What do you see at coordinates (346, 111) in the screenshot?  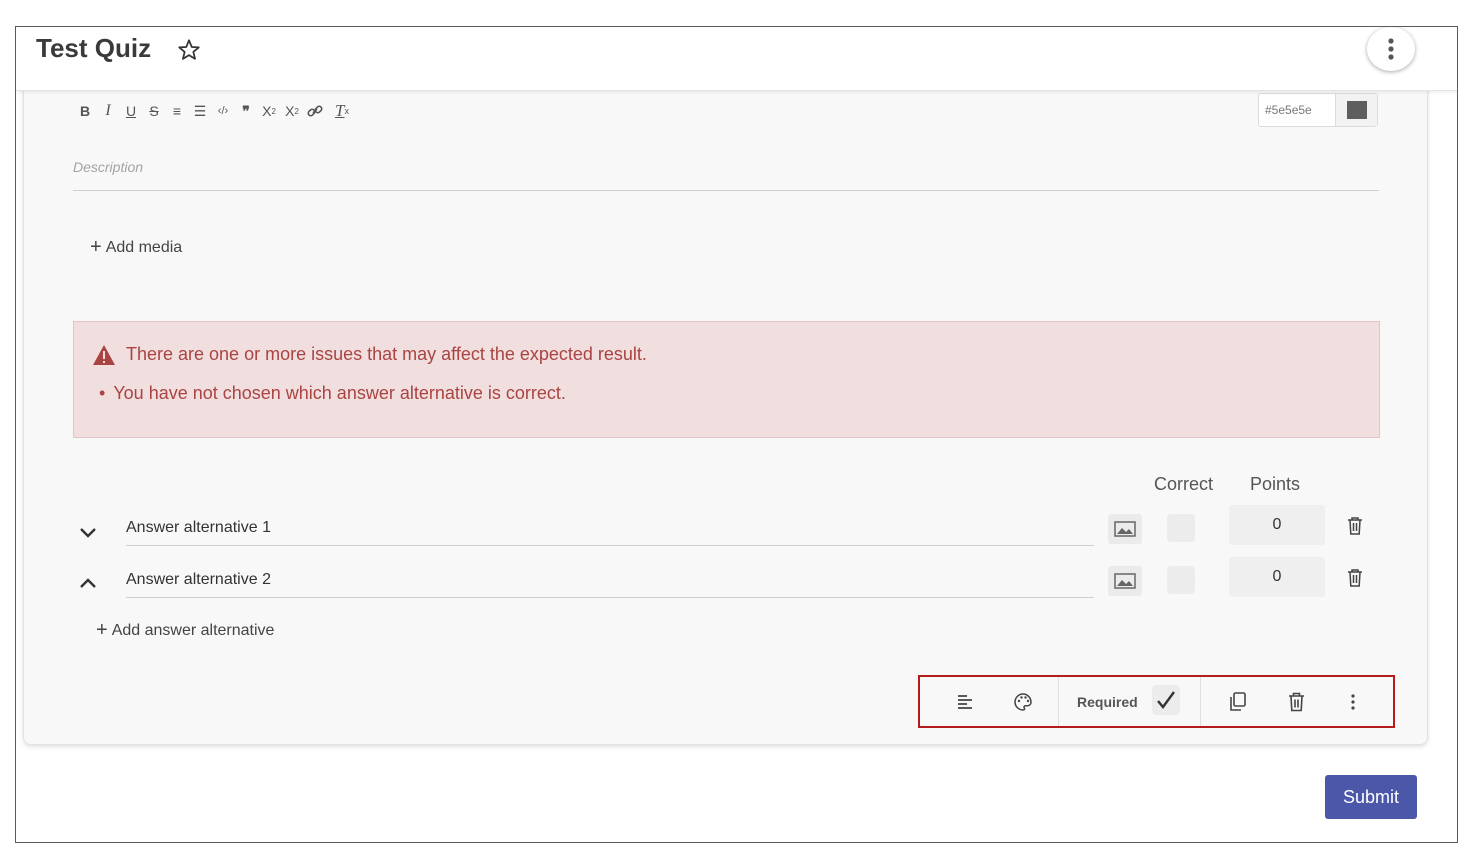 I see `clear-format-mark: x` at bounding box center [346, 111].